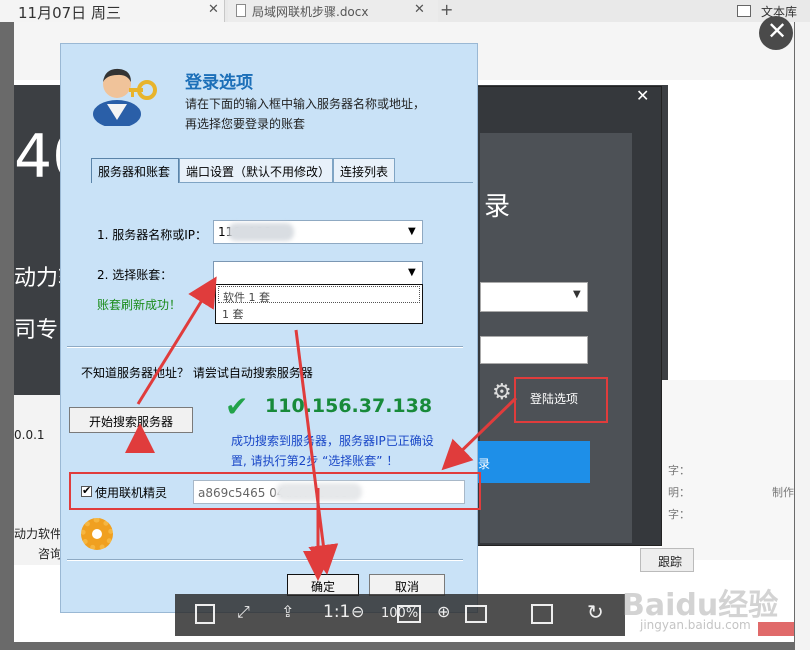 This screenshot has width=810, height=650. What do you see at coordinates (534, 462) in the screenshot?
I see `background-login-button: 录` at bounding box center [534, 462].